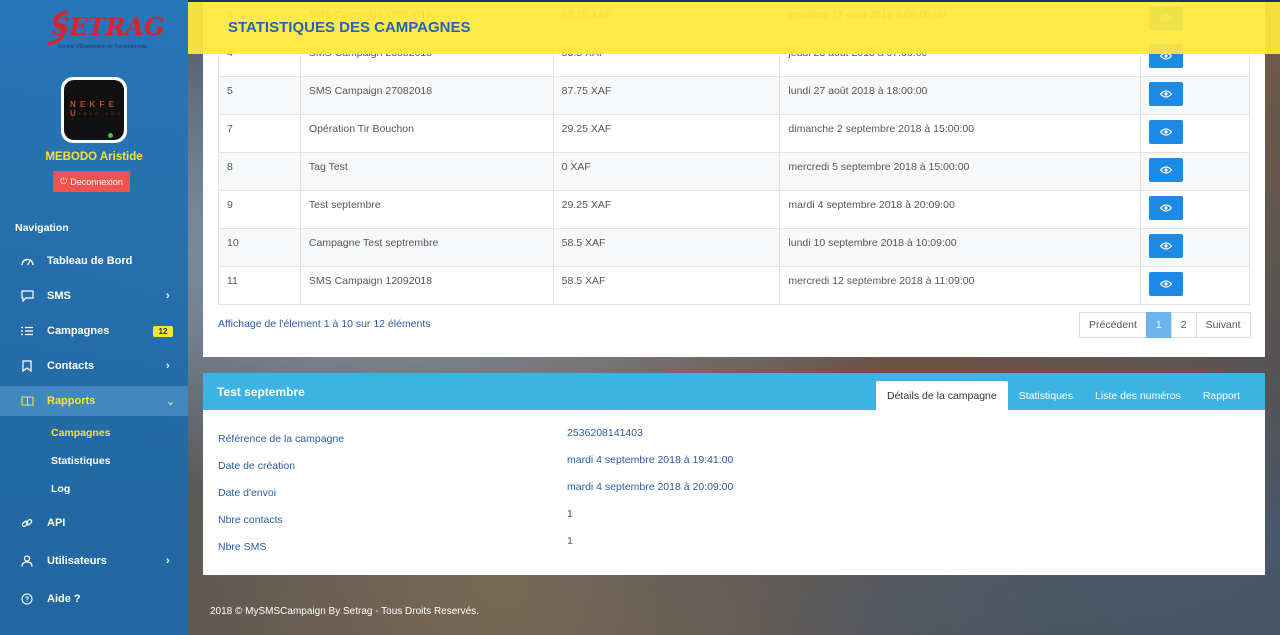 The width and height of the screenshot is (1280, 635). I want to click on cell-name: SMS Campaign 12092018, so click(426, 285).